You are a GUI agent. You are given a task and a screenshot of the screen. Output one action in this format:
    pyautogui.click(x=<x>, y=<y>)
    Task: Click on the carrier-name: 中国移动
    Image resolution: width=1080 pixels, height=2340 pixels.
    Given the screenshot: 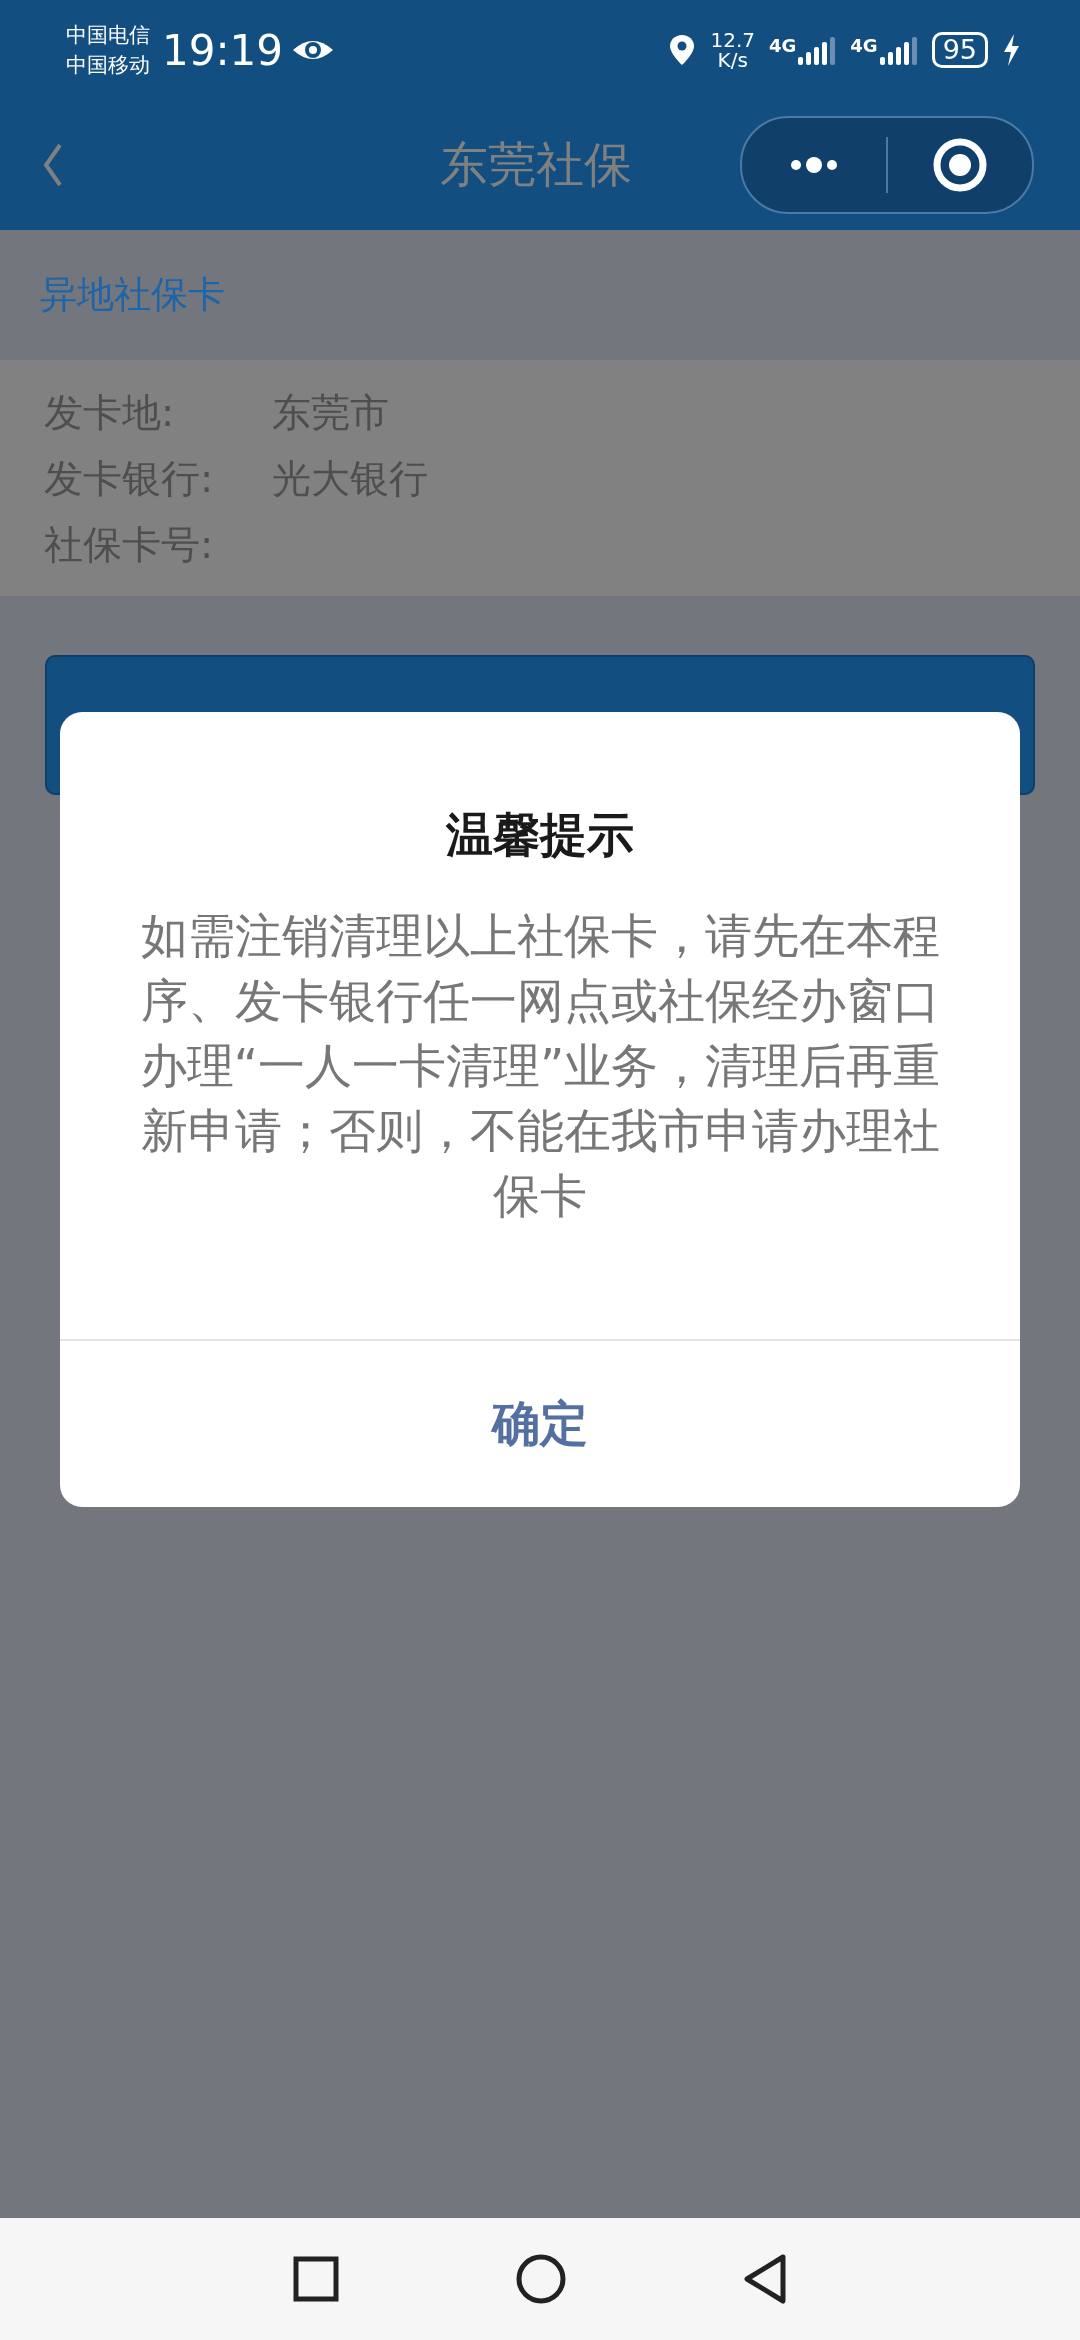 What is the action you would take?
    pyautogui.click(x=108, y=65)
    